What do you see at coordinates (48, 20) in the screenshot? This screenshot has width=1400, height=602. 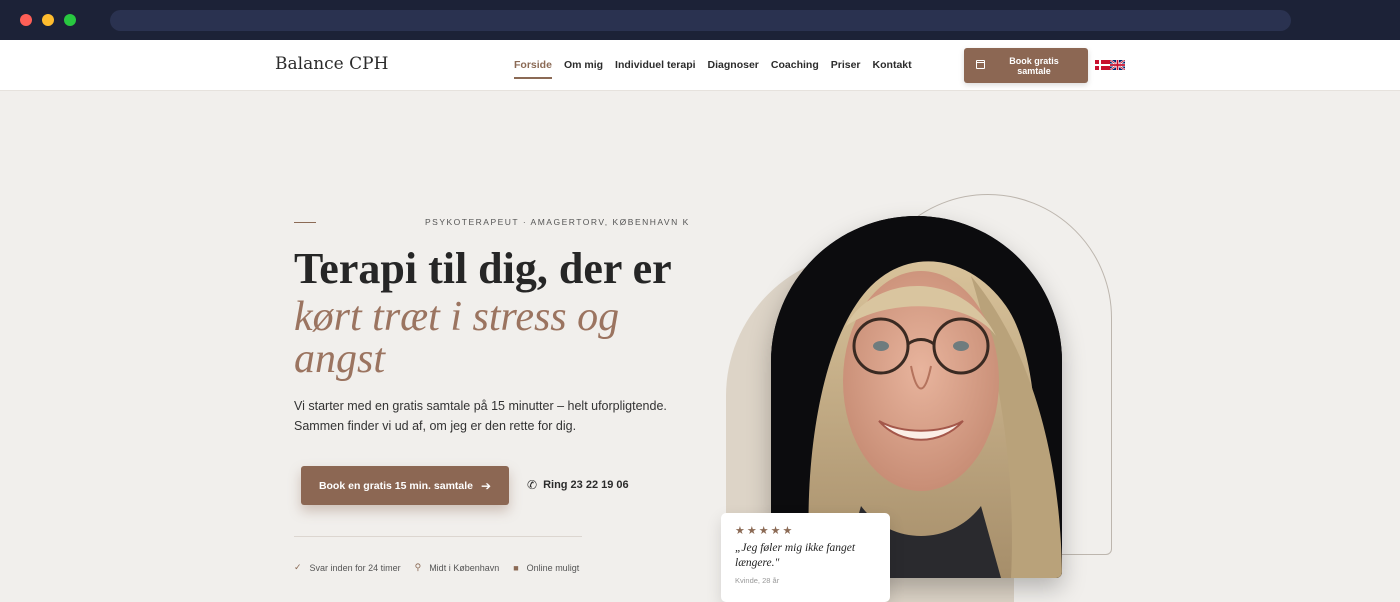 I see `minimize-window-button` at bounding box center [48, 20].